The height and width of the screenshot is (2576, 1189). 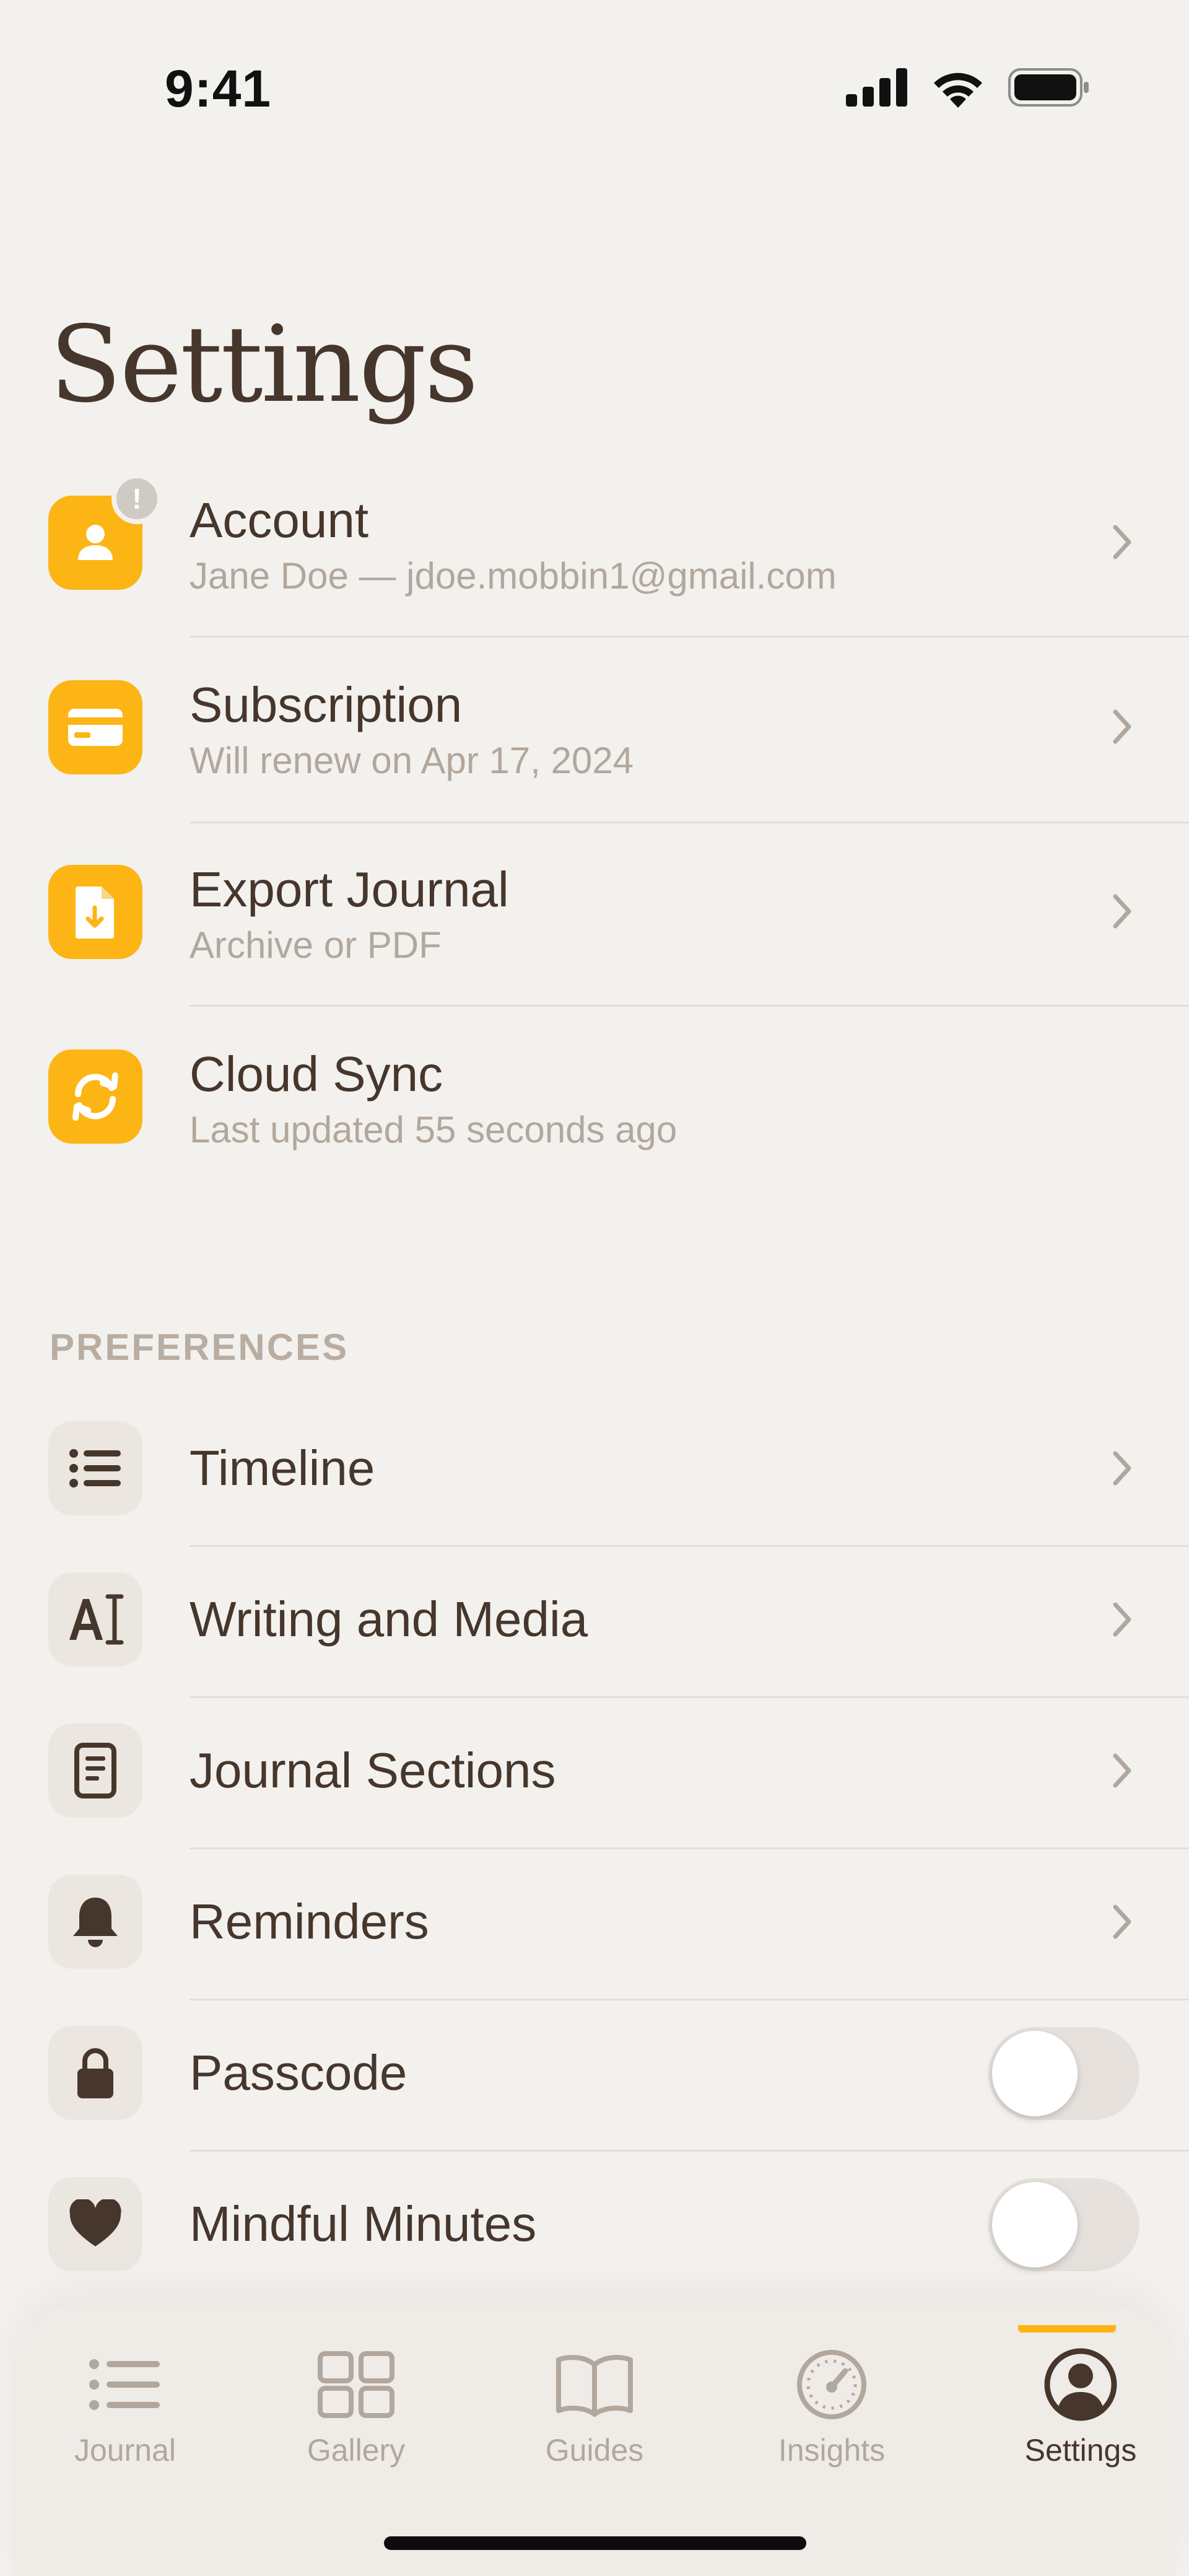 What do you see at coordinates (95, 1096) in the screenshot?
I see `sync-icon` at bounding box center [95, 1096].